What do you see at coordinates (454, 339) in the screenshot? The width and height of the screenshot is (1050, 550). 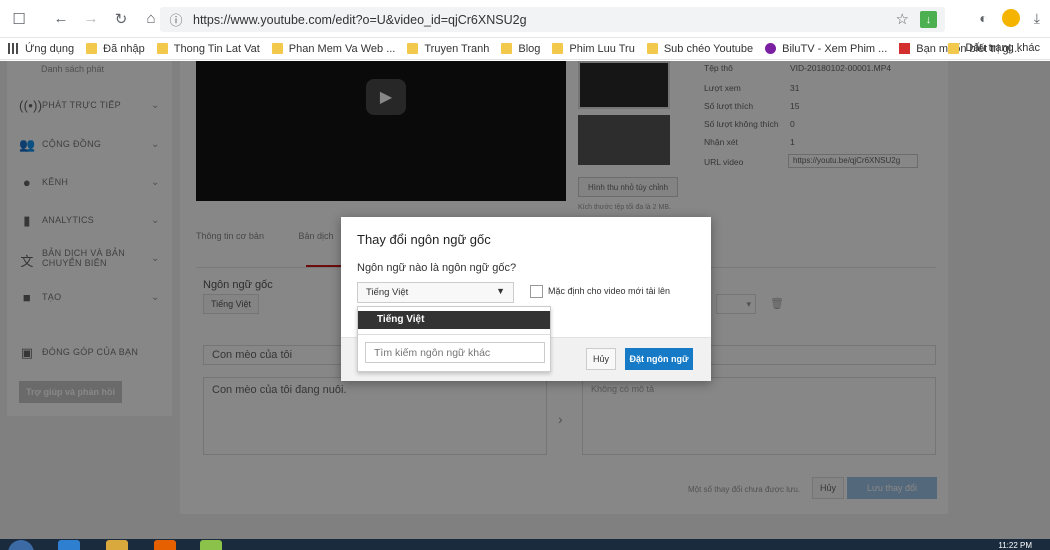 I see `language-dropdown: Tiếng Việt` at bounding box center [454, 339].